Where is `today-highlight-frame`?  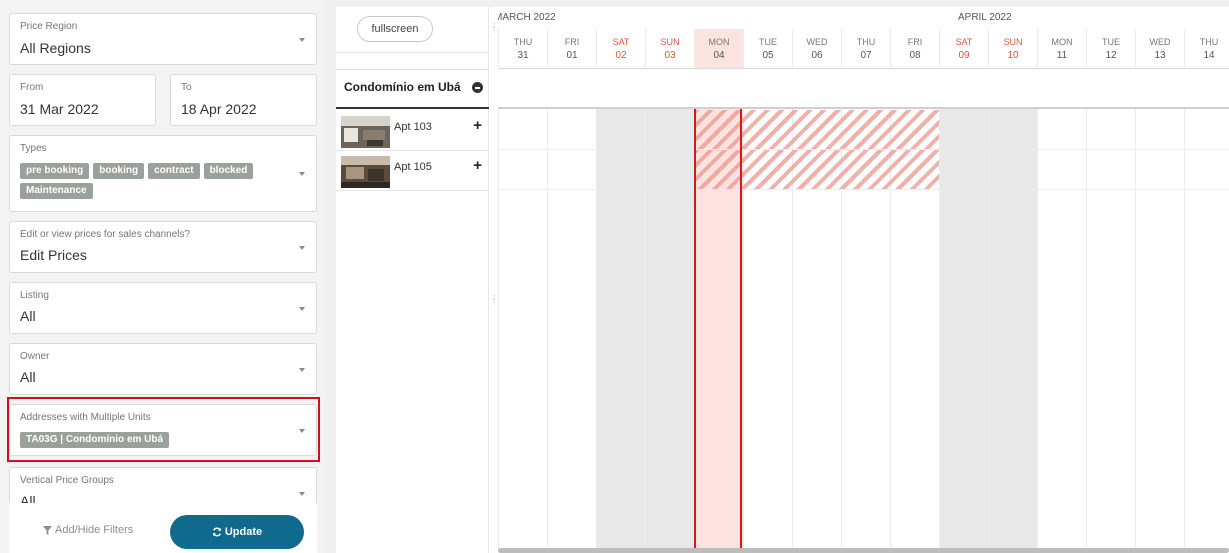 today-highlight-frame is located at coordinates (718, 331).